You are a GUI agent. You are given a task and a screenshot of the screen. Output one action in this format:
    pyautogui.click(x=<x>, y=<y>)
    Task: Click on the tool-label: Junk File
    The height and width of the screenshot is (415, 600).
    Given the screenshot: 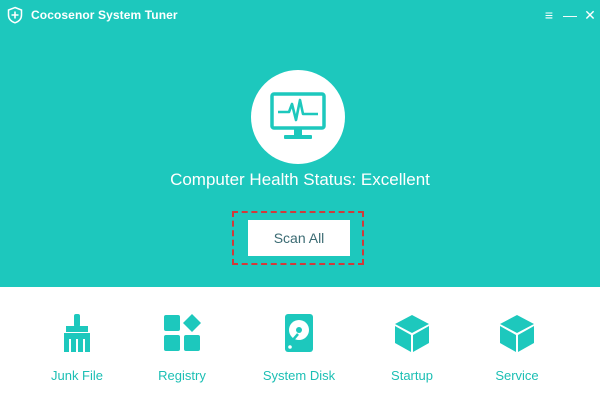 What is the action you would take?
    pyautogui.click(x=77, y=375)
    